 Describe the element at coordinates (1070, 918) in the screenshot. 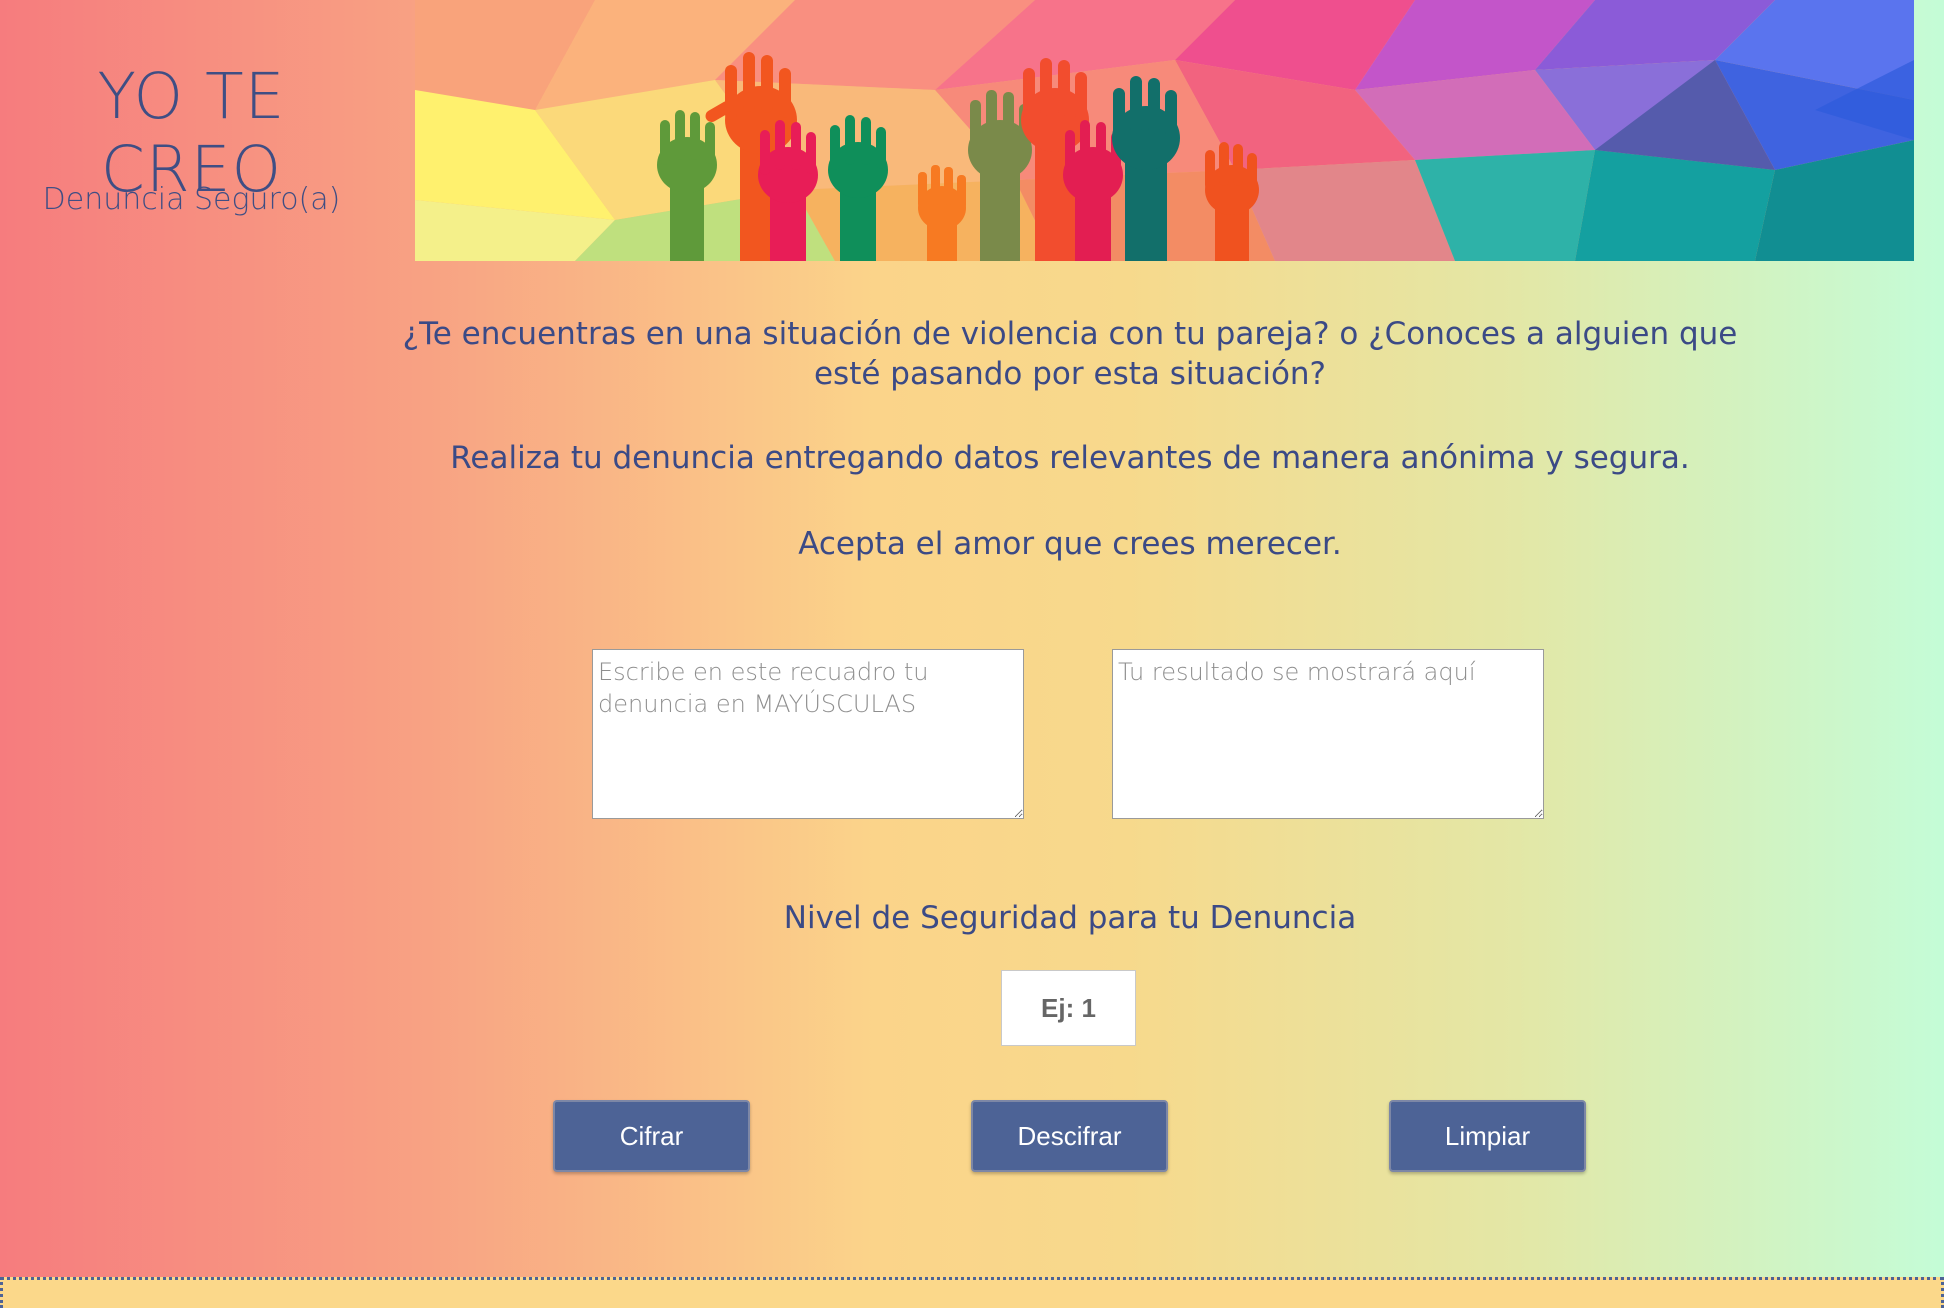

I see `security-level-label: Nivel de Seguridad para tu Denuncia` at that location.